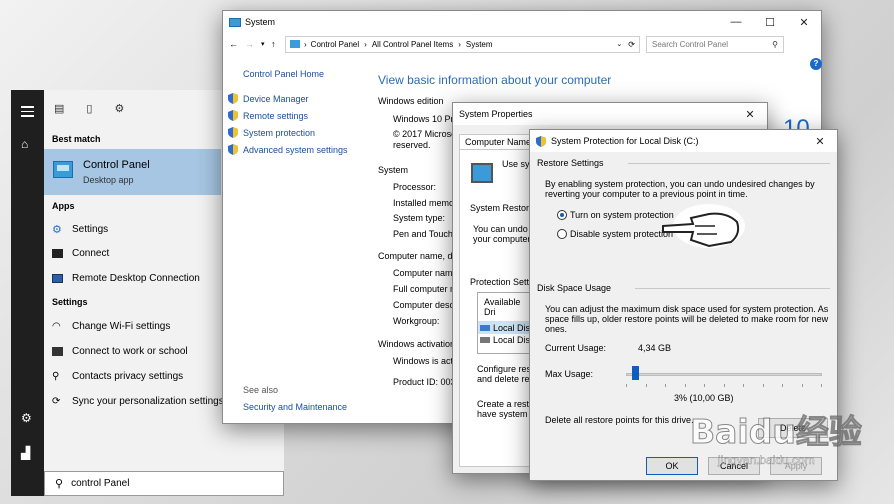 The width and height of the screenshot is (894, 504). I want to click on configure-text: and delete rest, so click(507, 379).